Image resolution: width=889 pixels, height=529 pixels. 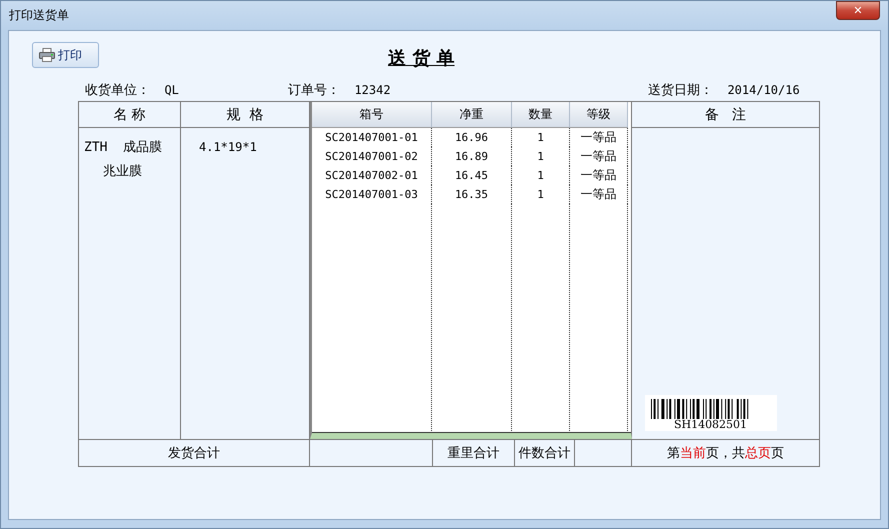 I want to click on table-cell: 重里合计, so click(x=474, y=453).